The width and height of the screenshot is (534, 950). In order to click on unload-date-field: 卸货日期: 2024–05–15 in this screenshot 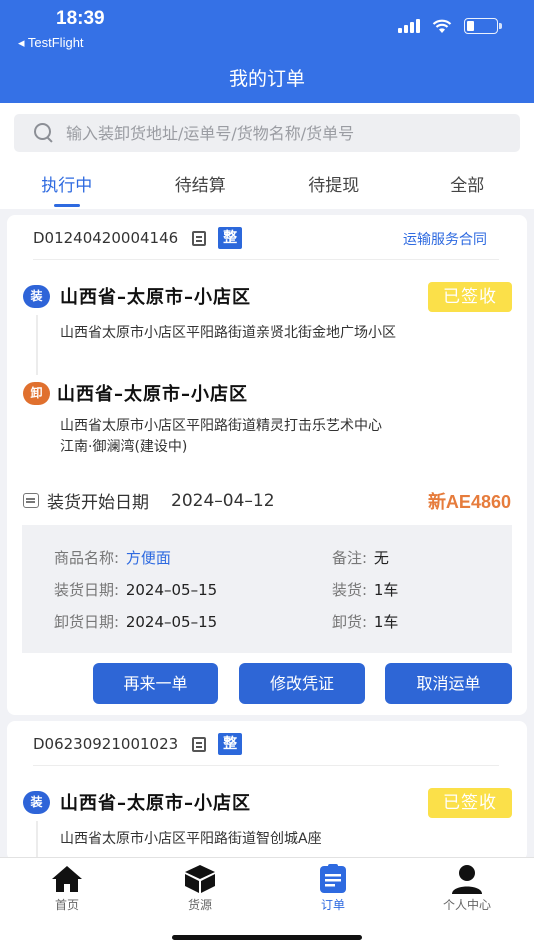, I will do `click(135, 621)`.